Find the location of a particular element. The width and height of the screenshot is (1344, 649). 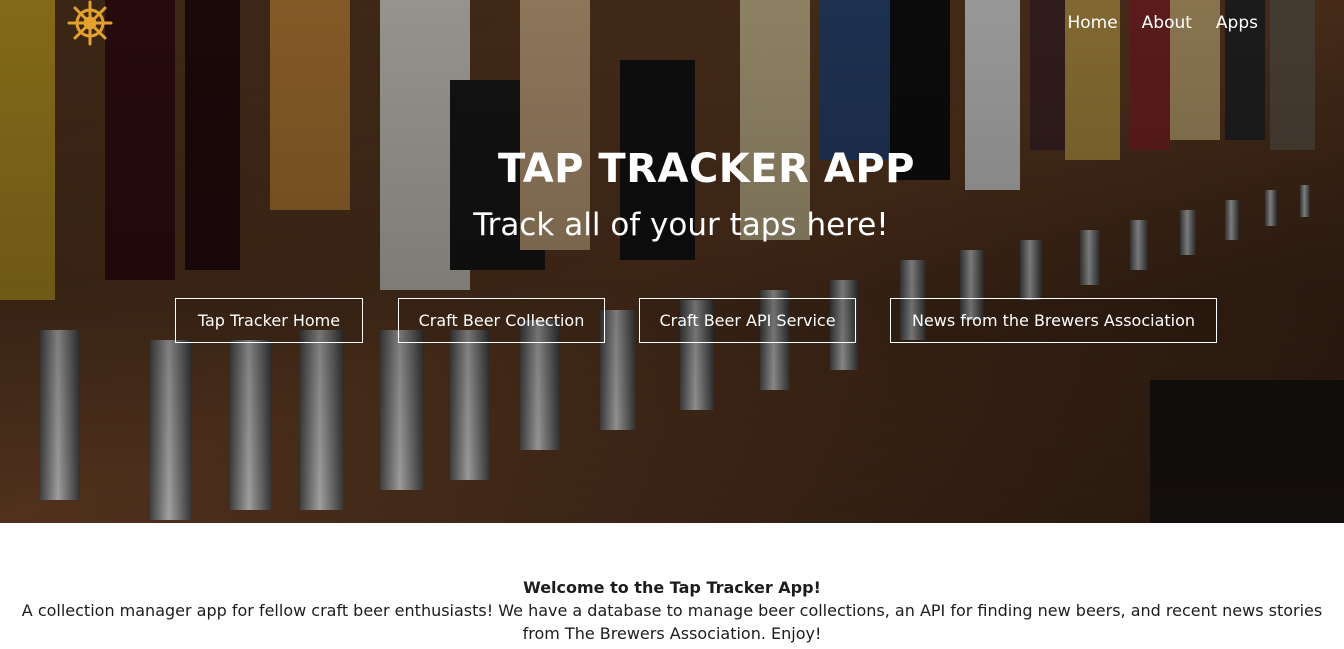

craft-beer-api-service-button: Craft Beer API Service is located at coordinates (747, 320).